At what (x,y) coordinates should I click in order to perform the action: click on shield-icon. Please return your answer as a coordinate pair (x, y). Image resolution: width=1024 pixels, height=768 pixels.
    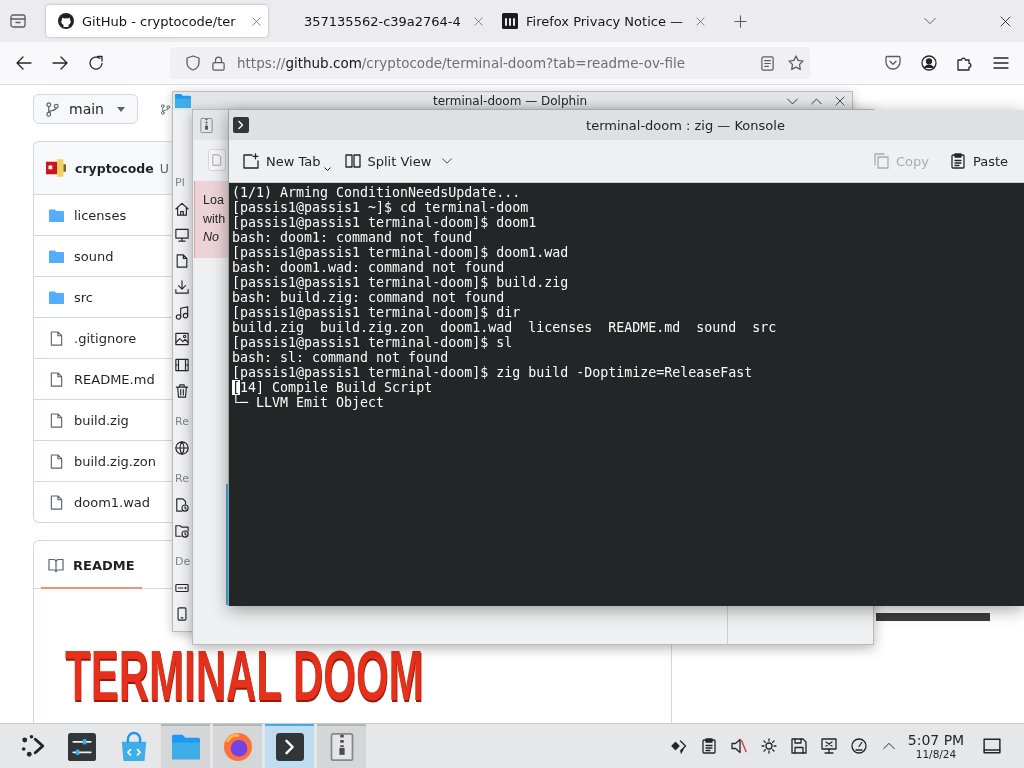
    Looking at the image, I should click on (193, 63).